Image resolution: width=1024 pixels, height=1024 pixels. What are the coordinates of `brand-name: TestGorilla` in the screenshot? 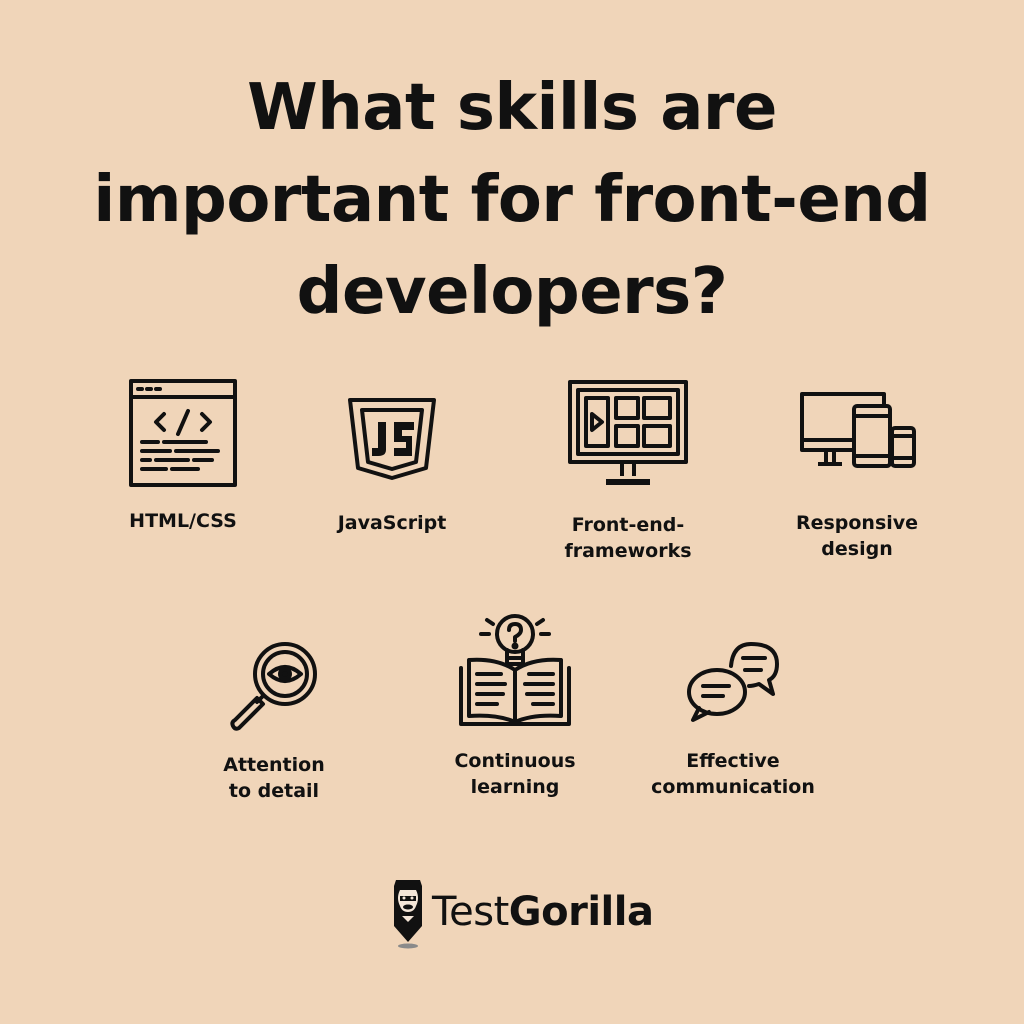 It's located at (543, 912).